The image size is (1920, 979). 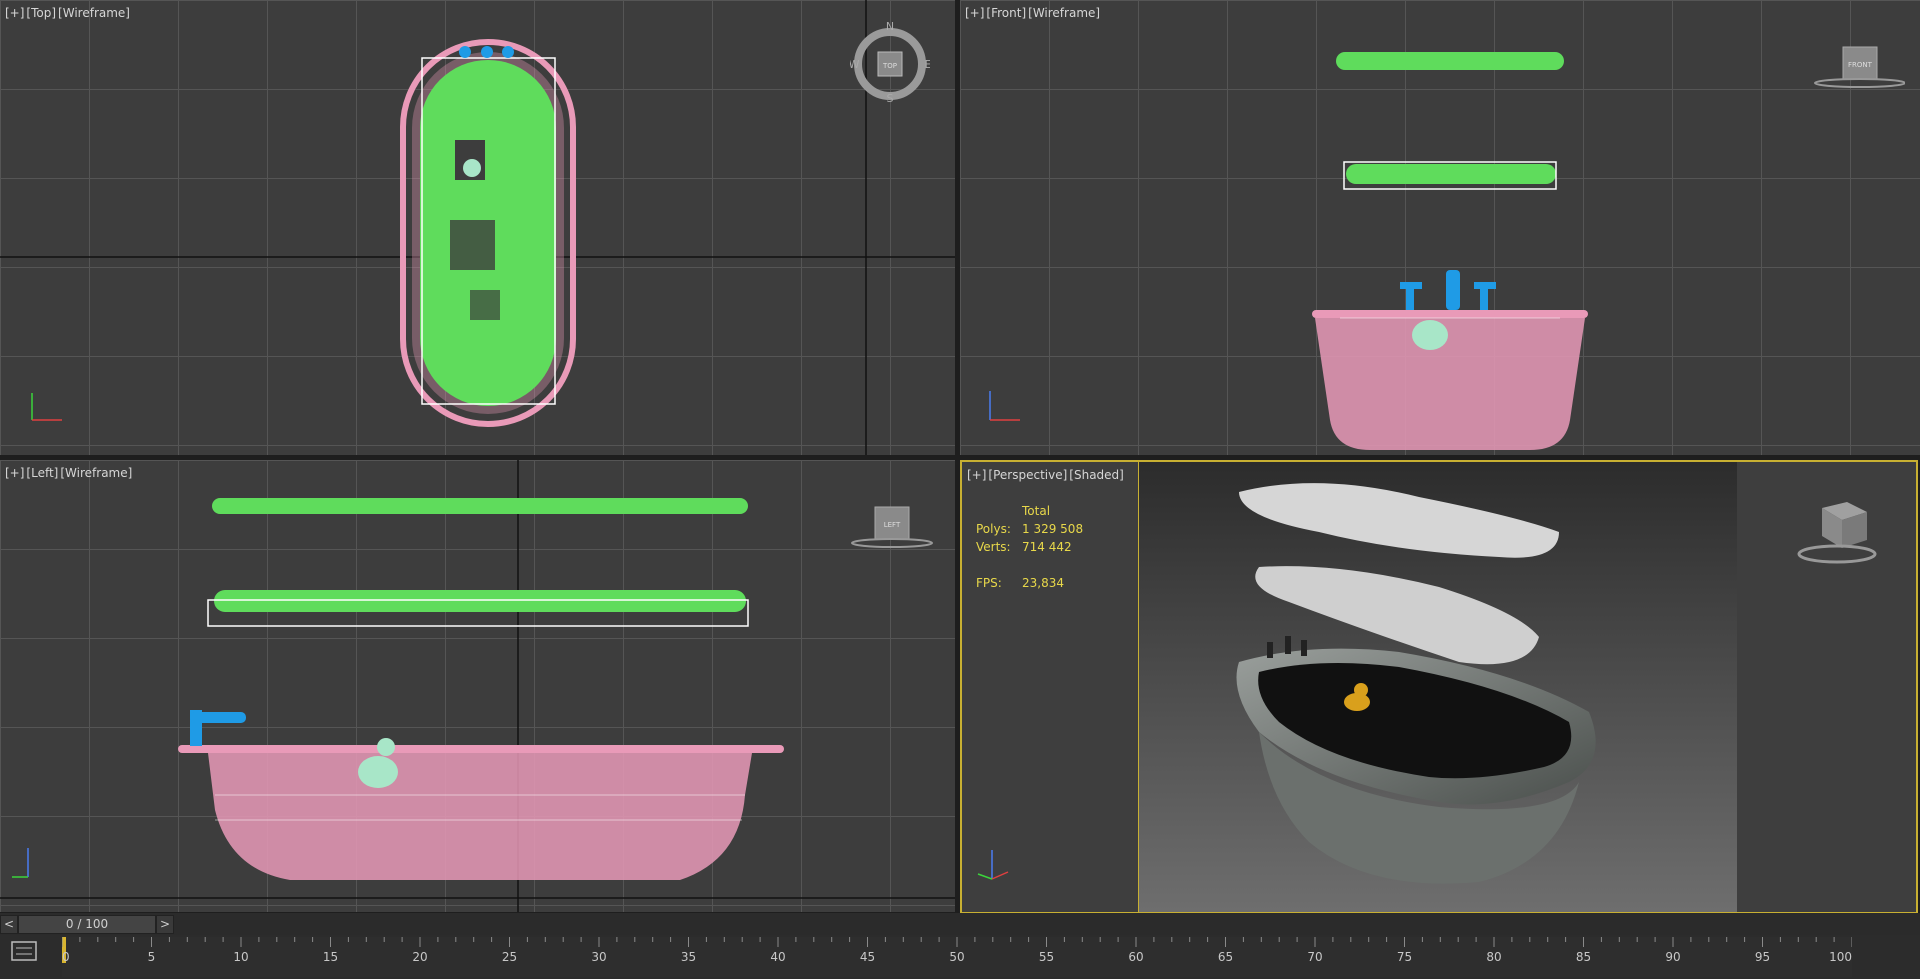 What do you see at coordinates (1493, 957) in the screenshot?
I see `ruler-tick-label: 80` at bounding box center [1493, 957].